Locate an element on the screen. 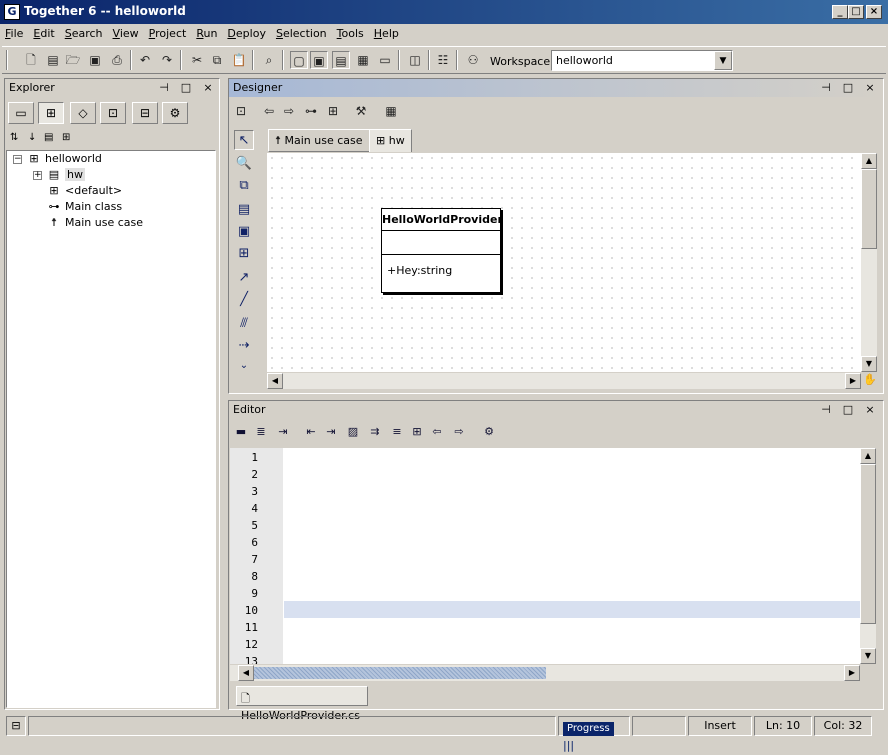 Image resolution: width=888 pixels, height=755 pixels. new-doc-icon: ▤ is located at coordinates (53, 60).